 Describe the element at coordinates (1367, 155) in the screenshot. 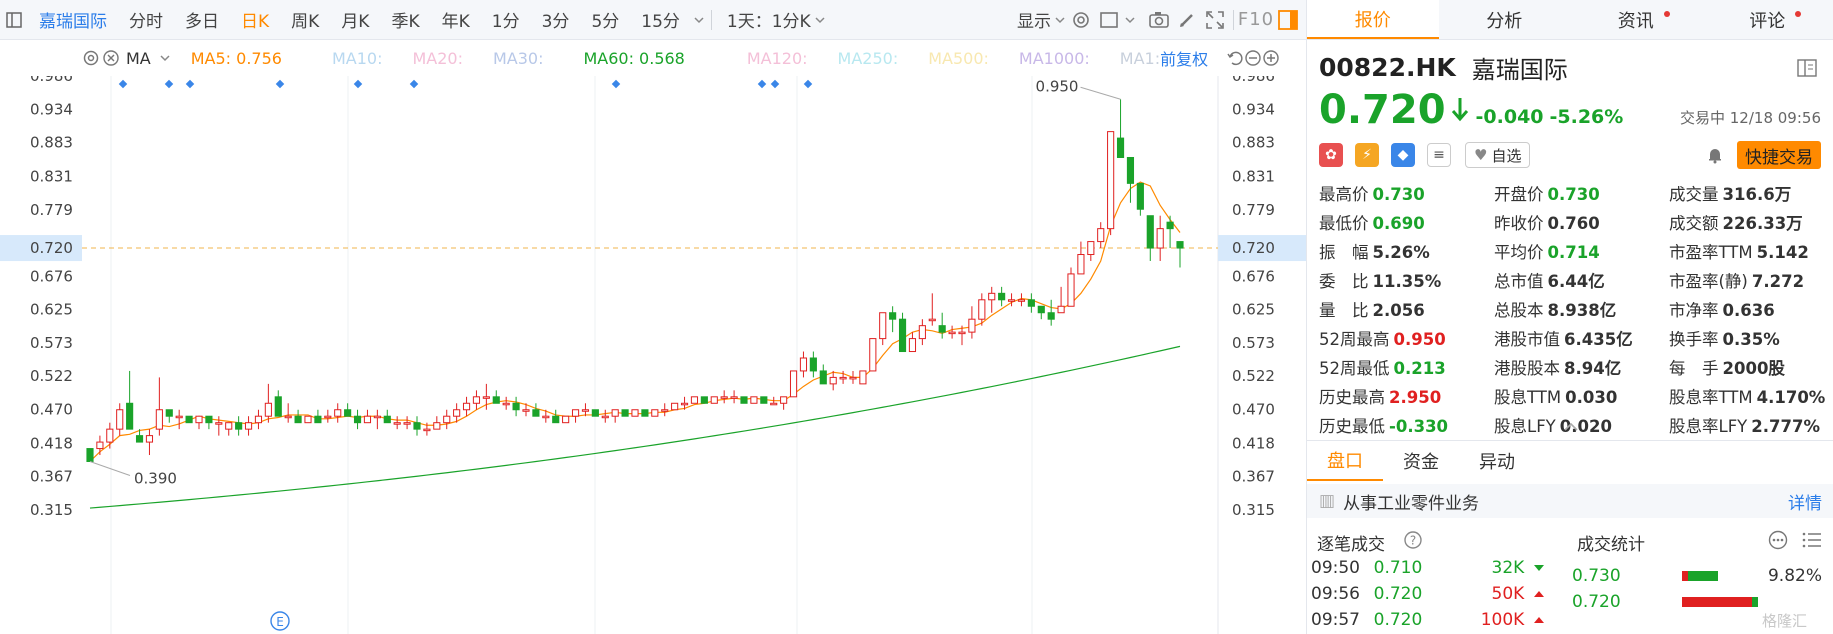

I see `lightning-icon: ⚡` at that location.